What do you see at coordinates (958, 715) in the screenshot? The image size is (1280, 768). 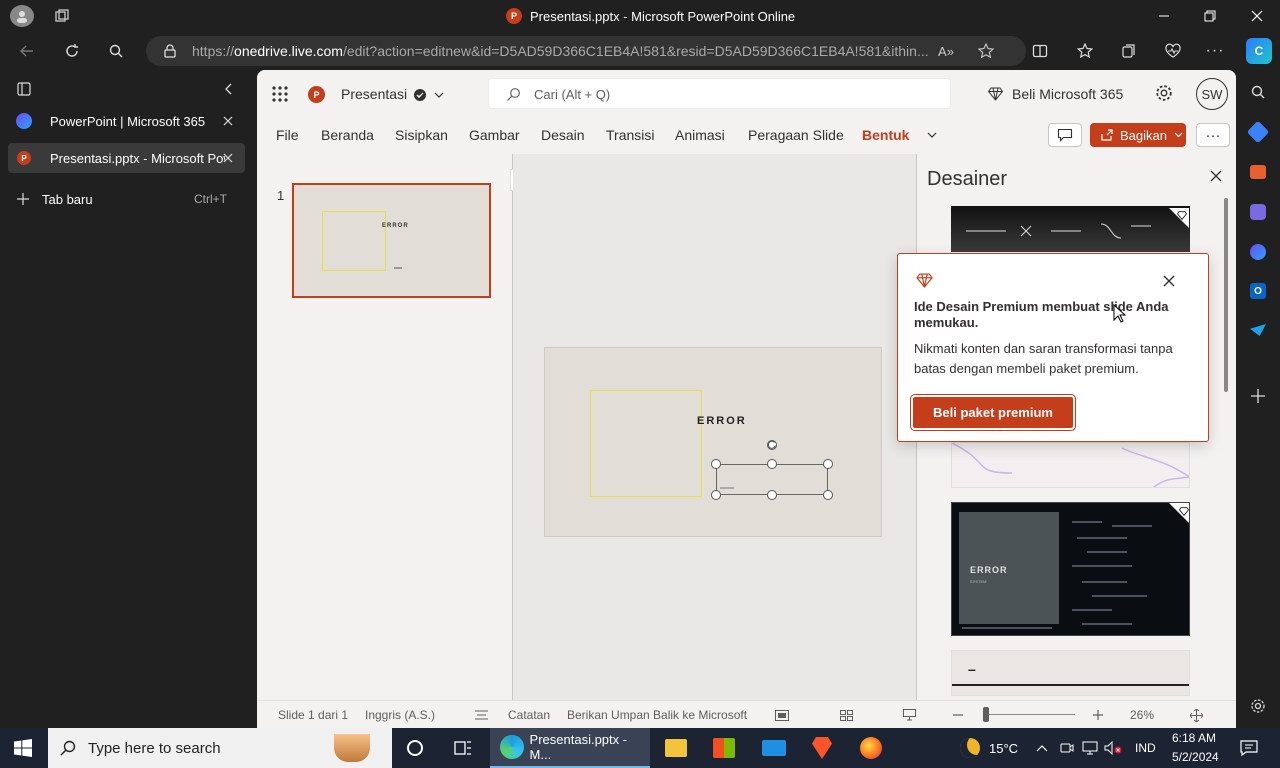 I see `zoom-out-button` at bounding box center [958, 715].